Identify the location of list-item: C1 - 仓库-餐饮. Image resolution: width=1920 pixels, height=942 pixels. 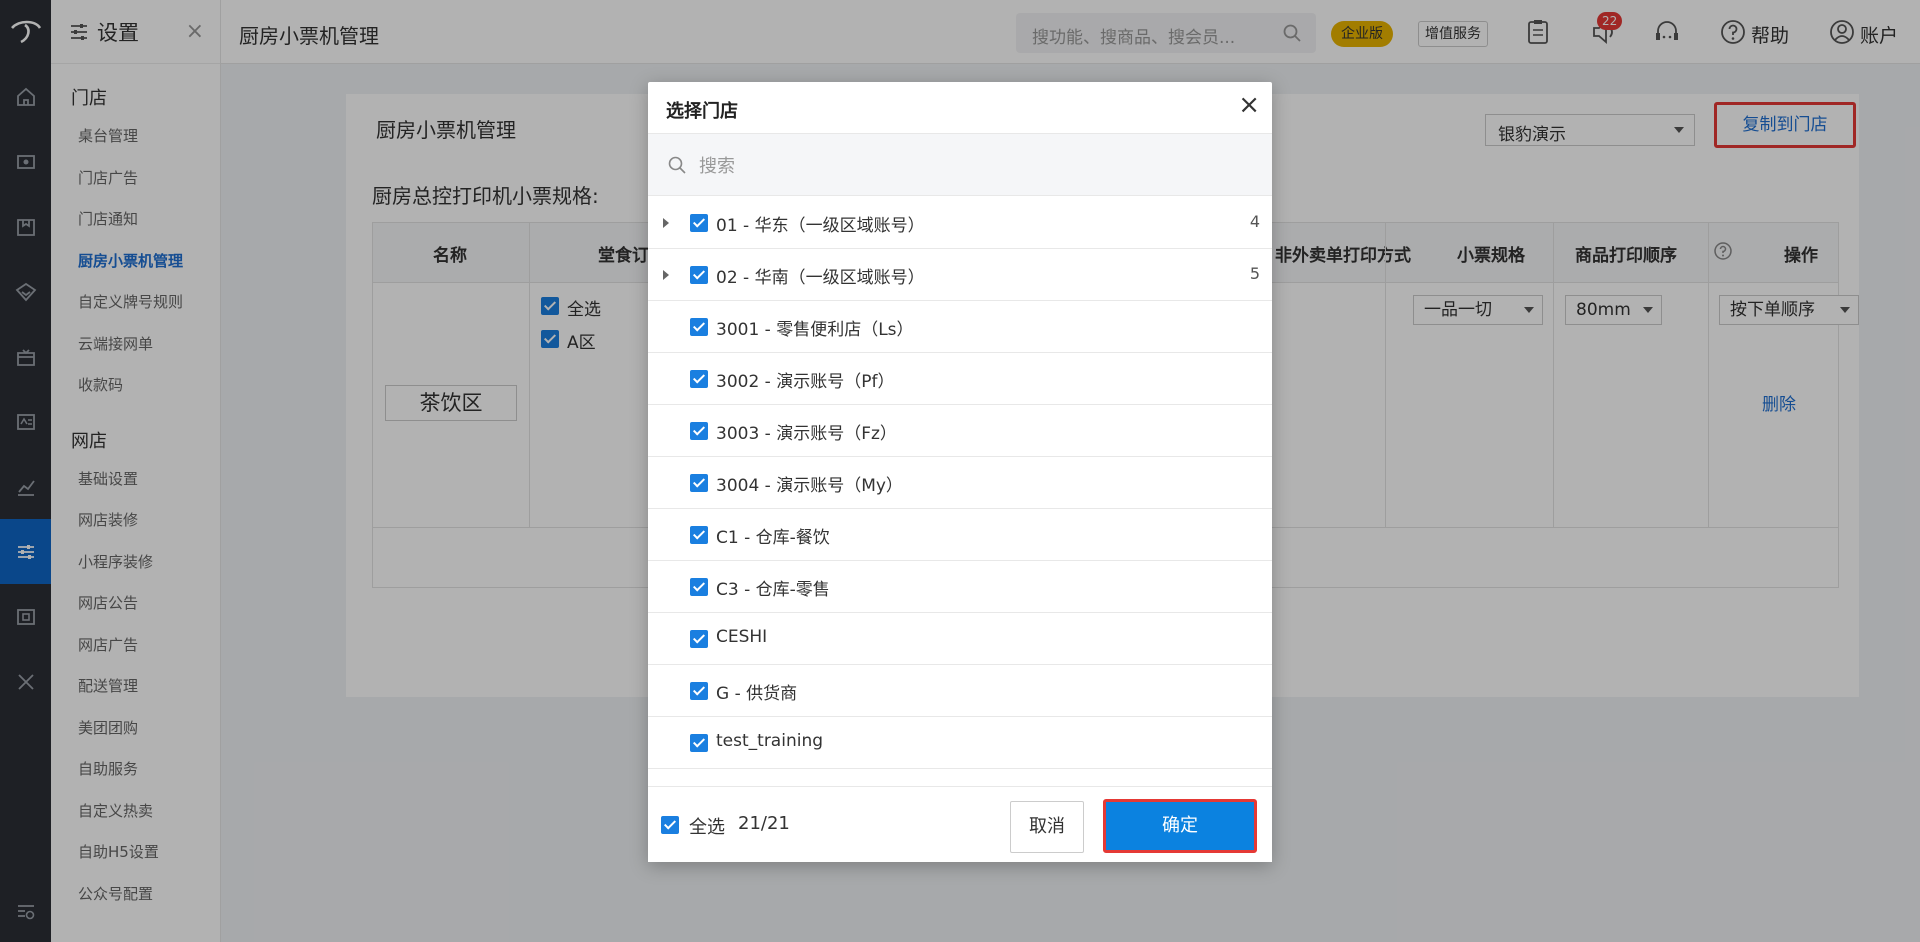
(960, 535).